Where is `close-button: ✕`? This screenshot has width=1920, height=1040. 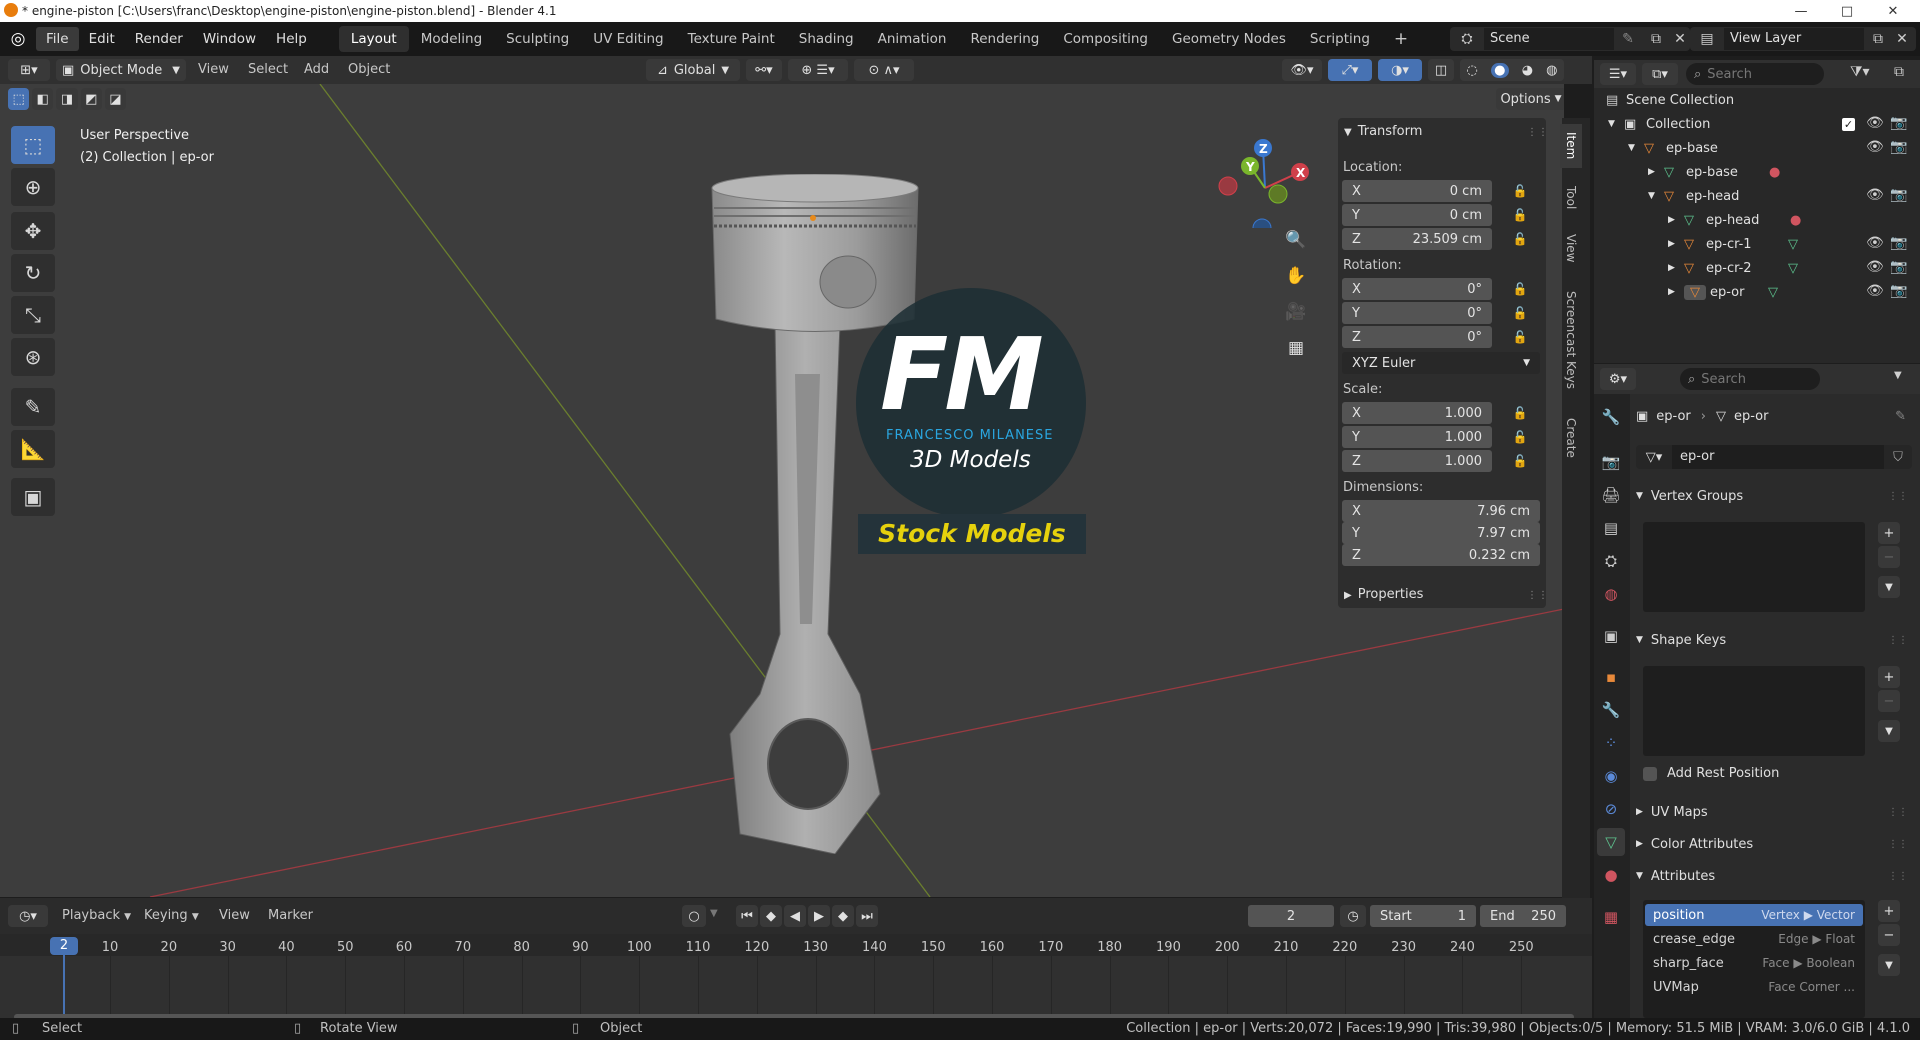
close-button: ✕ is located at coordinates (1893, 11).